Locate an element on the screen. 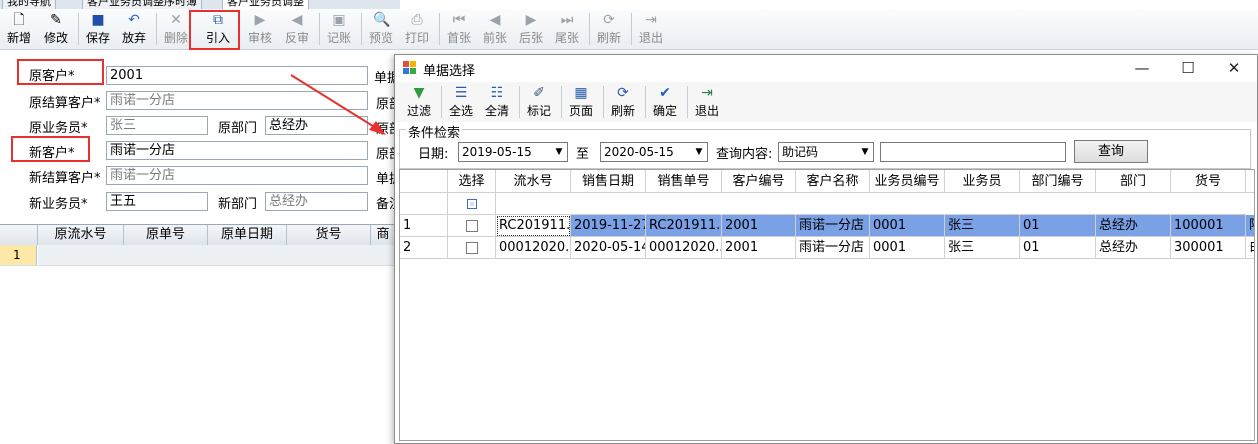 Image resolution: width=1258 pixels, height=444 pixels. tab-adjust-journal: 客户业务员调整序时簿 is located at coordinates (142, 4).